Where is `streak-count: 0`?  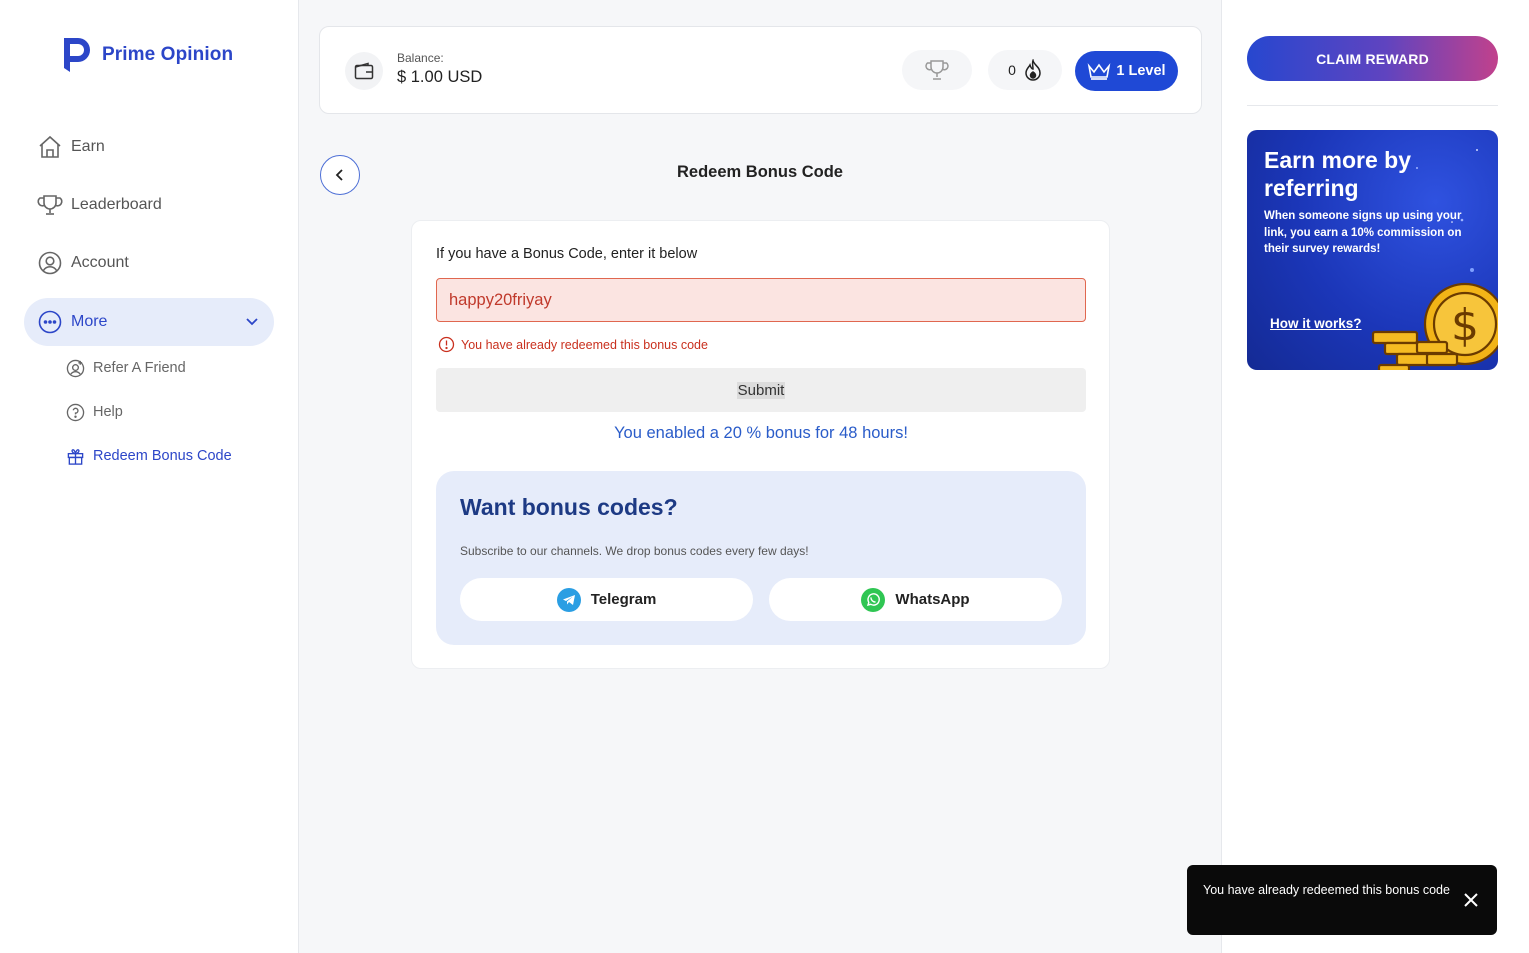
streak-count: 0 is located at coordinates (1012, 70).